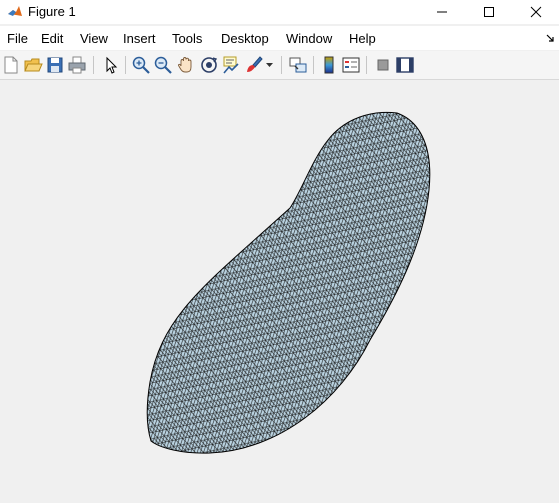 The height and width of the screenshot is (503, 559). Describe the element at coordinates (209, 65) in the screenshot. I see `rotate-3d-icon` at that location.